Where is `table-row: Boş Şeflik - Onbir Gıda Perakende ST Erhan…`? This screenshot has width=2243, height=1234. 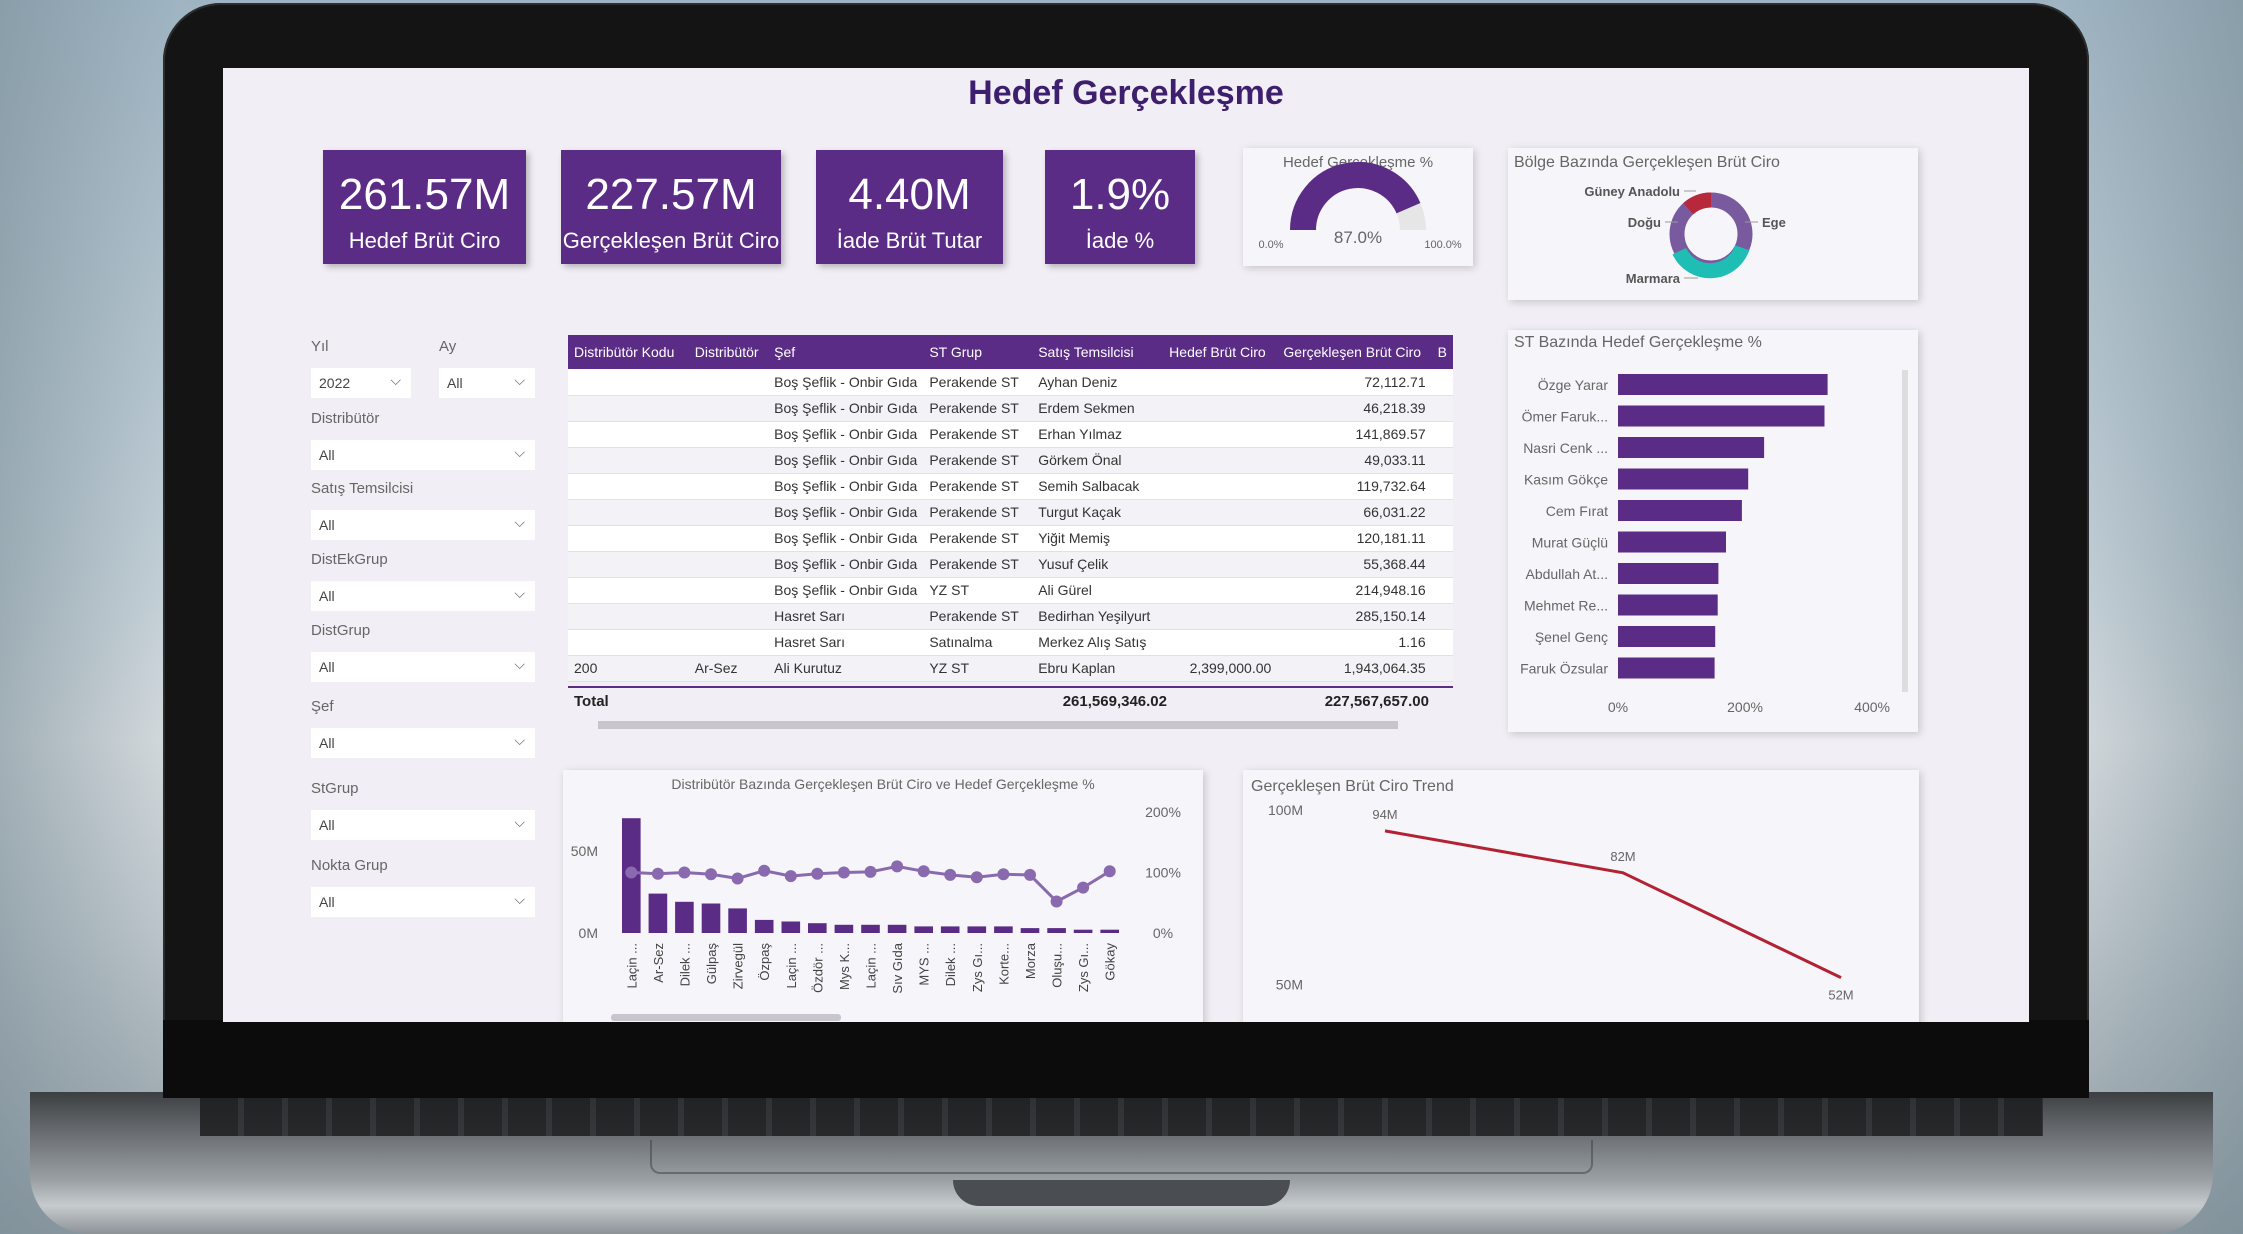
table-row: Boş Şeflik - Onbir Gıda Perakende ST Erhan… is located at coordinates (1010, 434).